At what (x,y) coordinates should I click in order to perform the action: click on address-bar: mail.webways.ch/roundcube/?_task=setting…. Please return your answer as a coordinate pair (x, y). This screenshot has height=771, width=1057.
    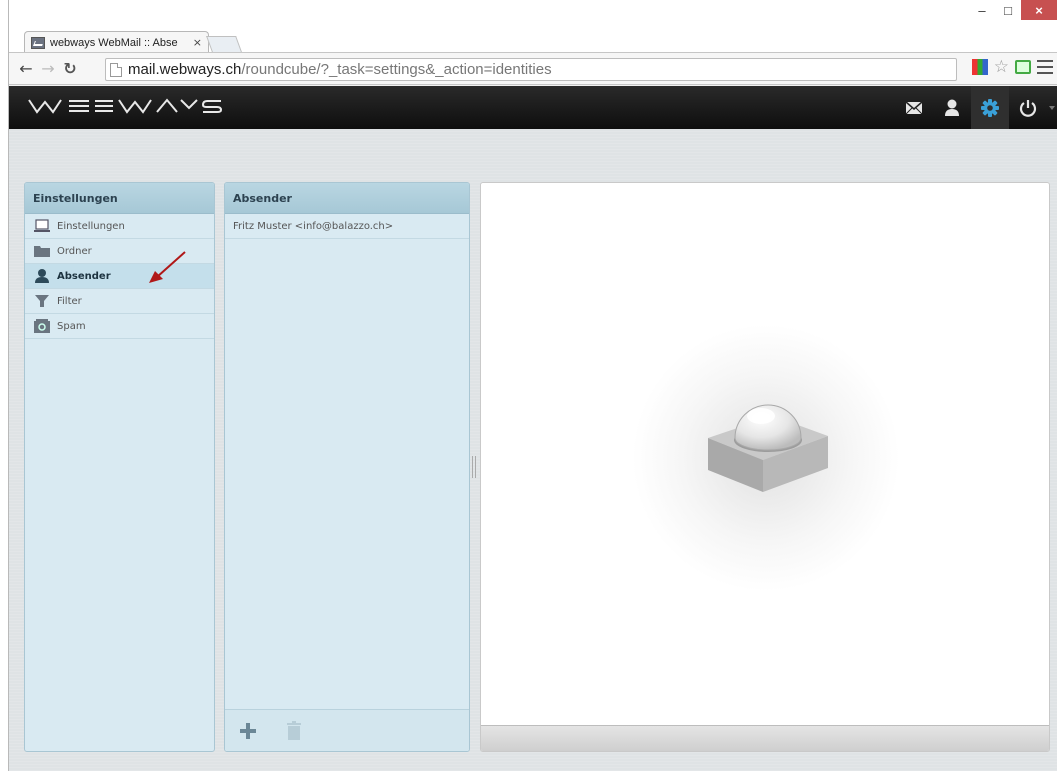
    Looking at the image, I should click on (531, 69).